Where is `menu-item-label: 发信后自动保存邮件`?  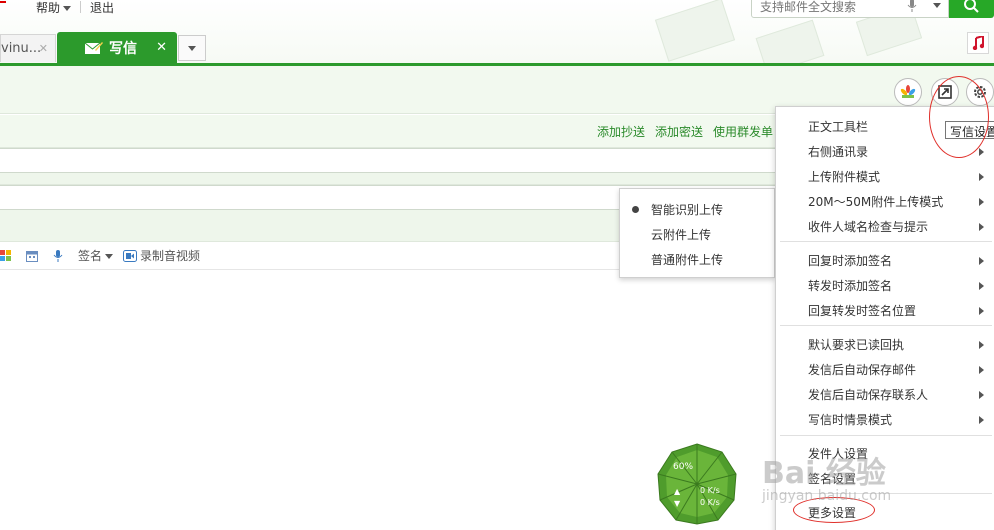 menu-item-label: 发信后自动保存邮件 is located at coordinates (862, 369).